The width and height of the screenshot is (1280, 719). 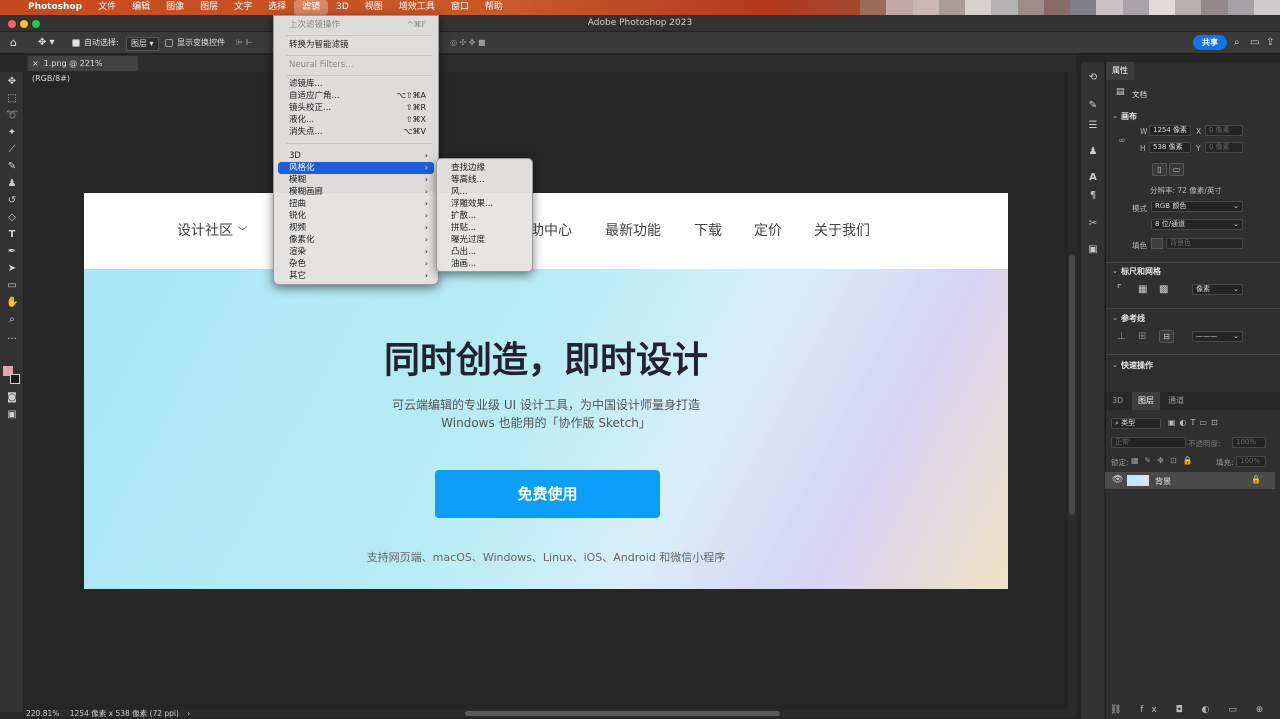 What do you see at coordinates (12, 303) in the screenshot?
I see `hand-tool-icon: ✋` at bounding box center [12, 303].